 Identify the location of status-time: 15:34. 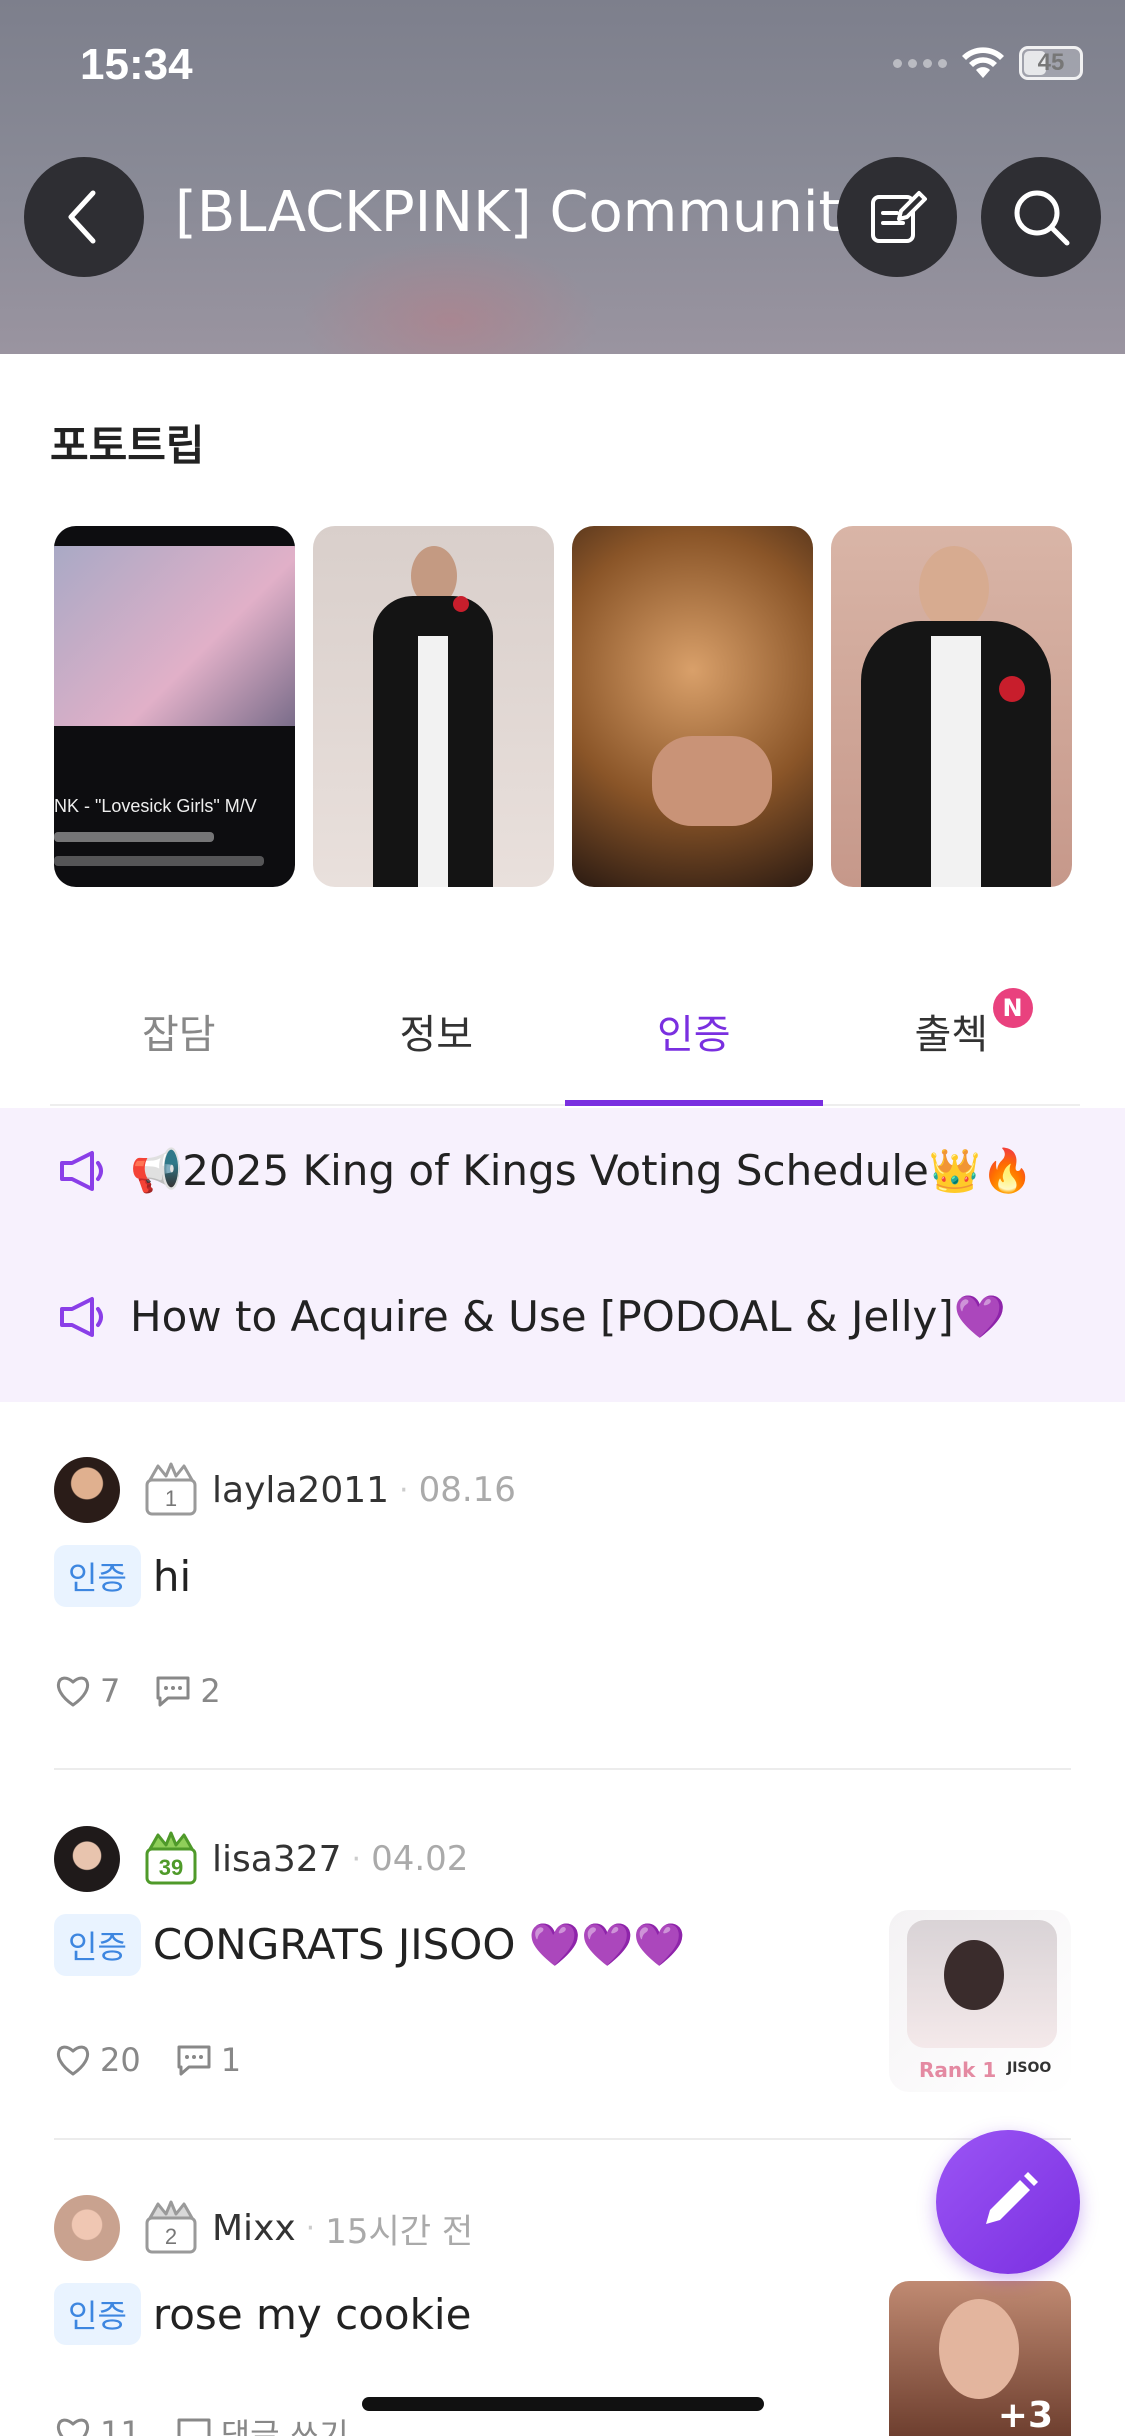
(136, 64).